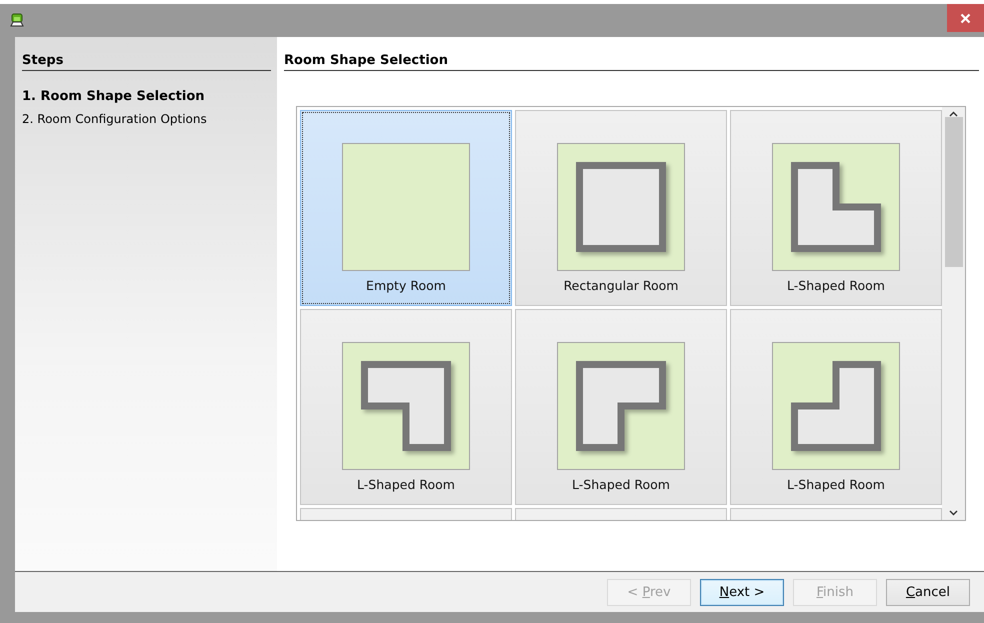 The width and height of the screenshot is (984, 623). I want to click on app-icon, so click(17, 20).